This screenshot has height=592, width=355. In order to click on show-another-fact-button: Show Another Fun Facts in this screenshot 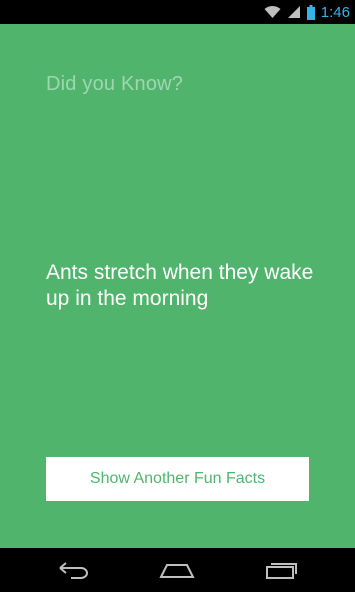, I will do `click(177, 479)`.